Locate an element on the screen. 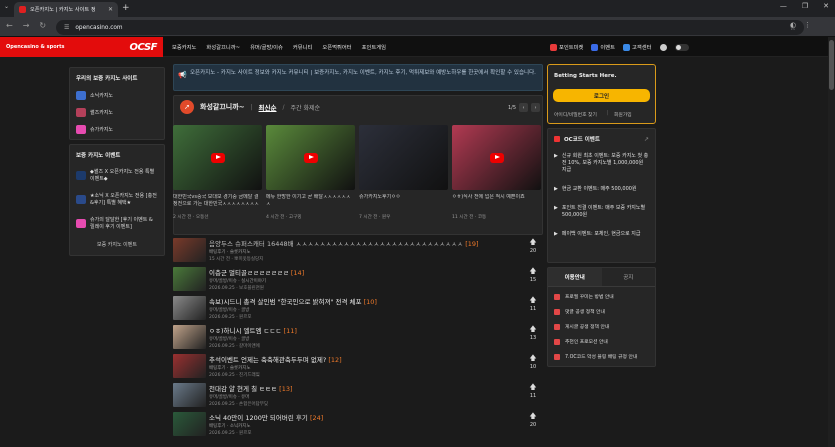 The height and width of the screenshot is (447, 835). notice-item: 7.OC코드 악성 플링 배팅 규정 안내 is located at coordinates (601, 356).